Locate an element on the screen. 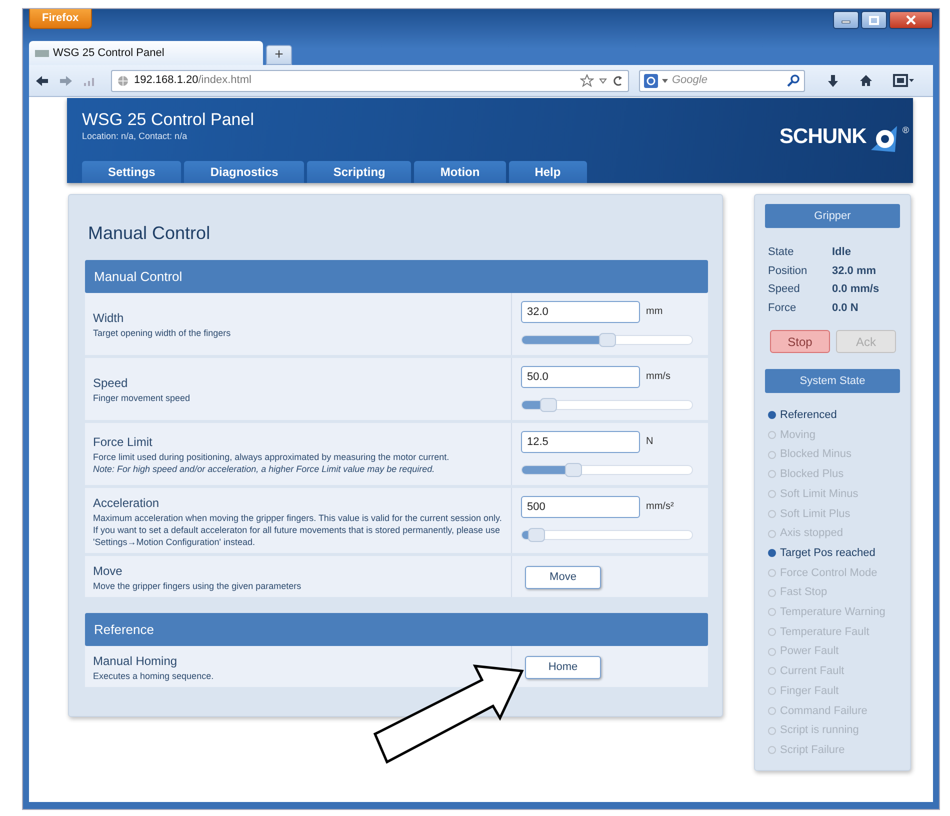 Image resolution: width=950 pixels, height=816 pixels. unit-label: N is located at coordinates (650, 442).